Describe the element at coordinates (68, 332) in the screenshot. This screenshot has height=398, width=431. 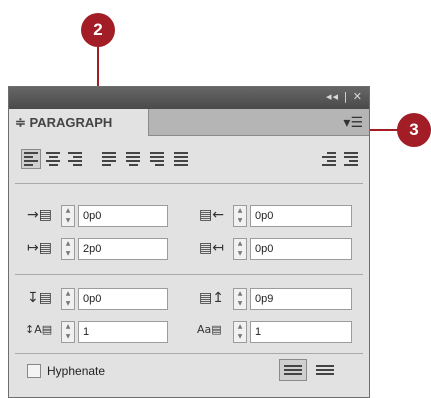
I see `drop-cap-lines-spinner: ▲ ▼` at that location.